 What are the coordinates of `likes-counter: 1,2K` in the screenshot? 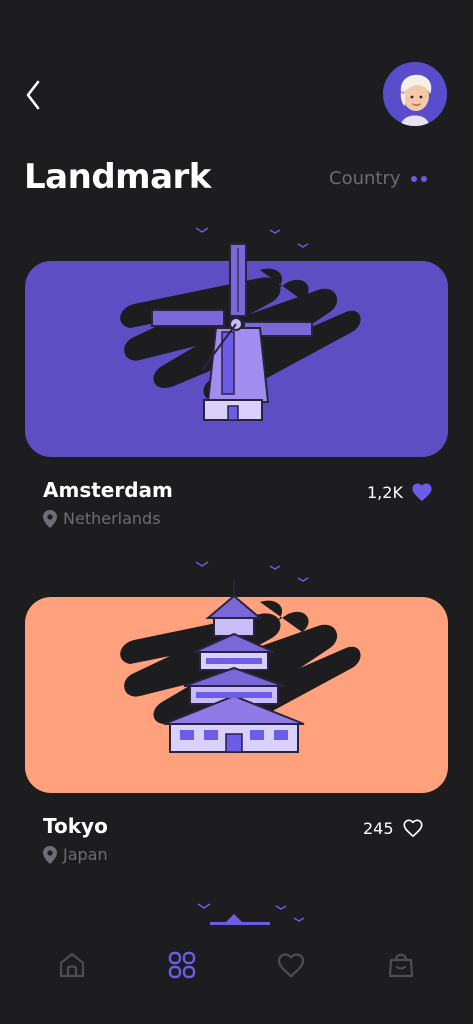 It's located at (400, 492).